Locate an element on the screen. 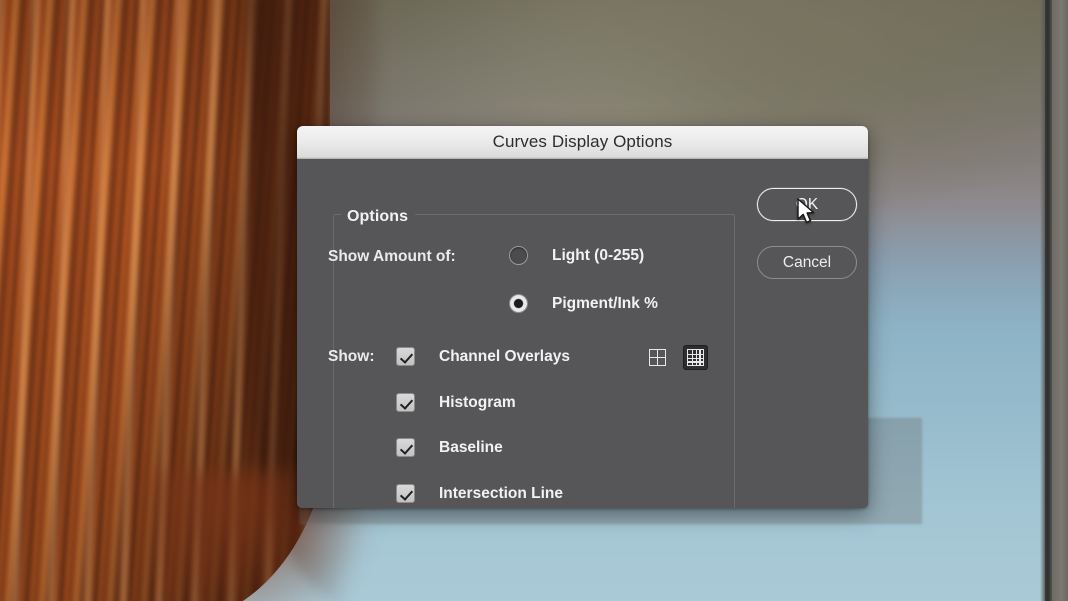 The height and width of the screenshot is (601, 1068). show-label-row: Show: is located at coordinates (351, 357).